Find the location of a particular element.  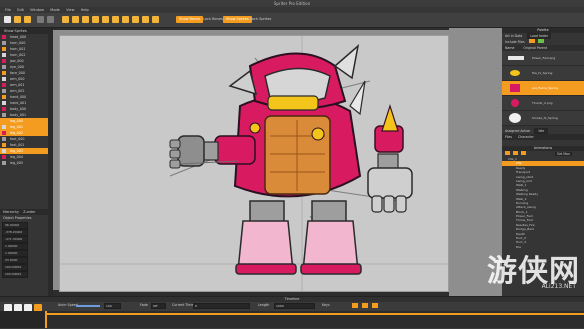

grid-icon is located at coordinates (145, 19).